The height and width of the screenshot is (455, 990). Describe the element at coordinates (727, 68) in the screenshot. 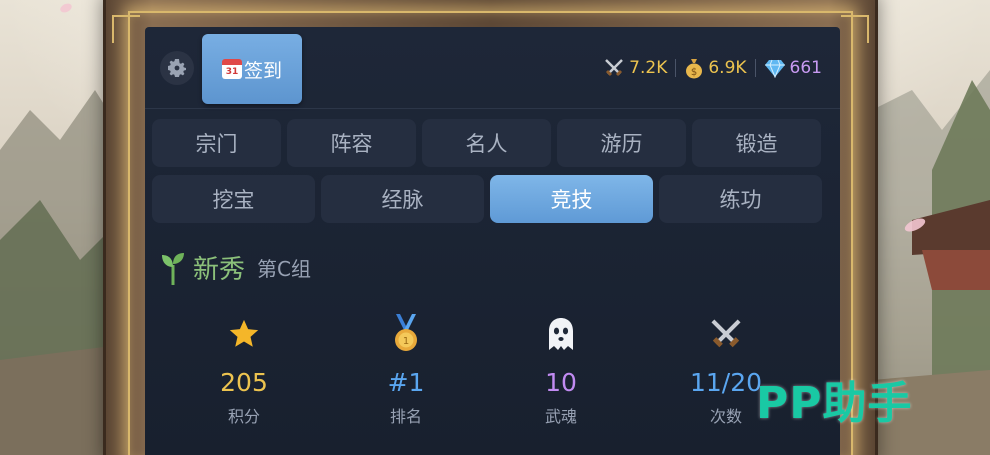

I see `currency-gold-value: 6.9K` at that location.